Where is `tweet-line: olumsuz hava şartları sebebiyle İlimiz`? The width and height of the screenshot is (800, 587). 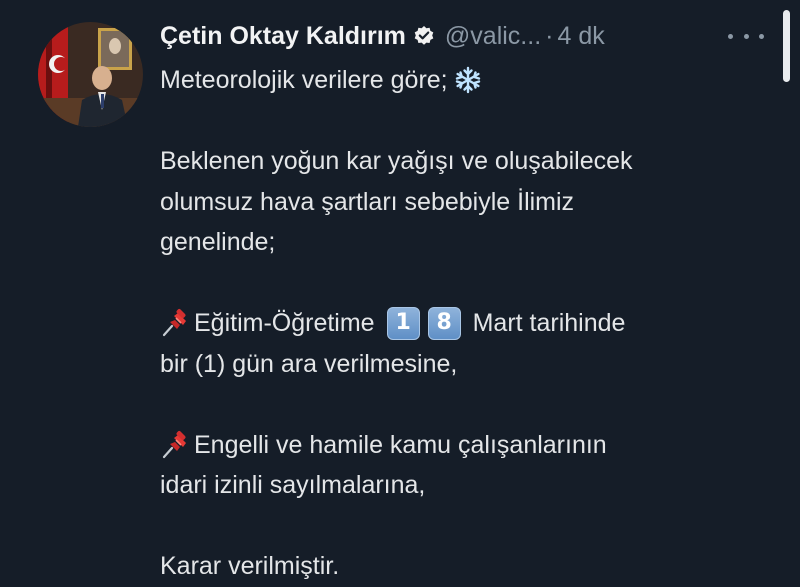 tweet-line: olumsuz hava şartları sebebiyle İlimiz is located at coordinates (460, 202).